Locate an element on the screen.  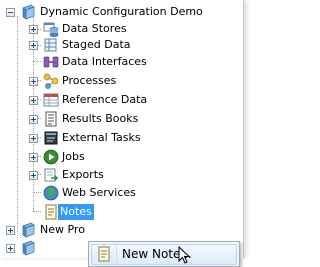
data-interfaces-icon is located at coordinates (51, 62).